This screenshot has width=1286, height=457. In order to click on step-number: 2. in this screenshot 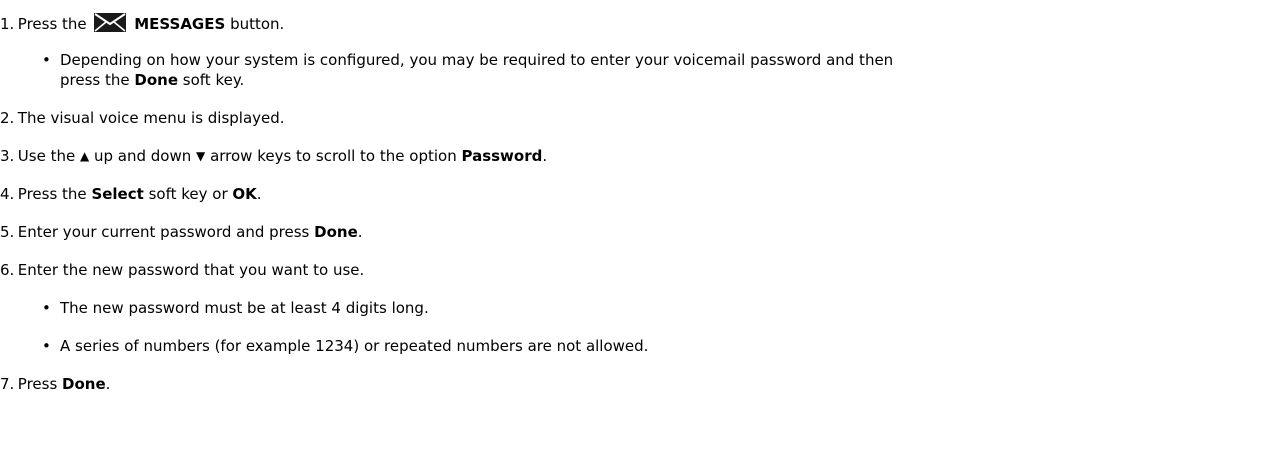, I will do `click(7, 118)`.